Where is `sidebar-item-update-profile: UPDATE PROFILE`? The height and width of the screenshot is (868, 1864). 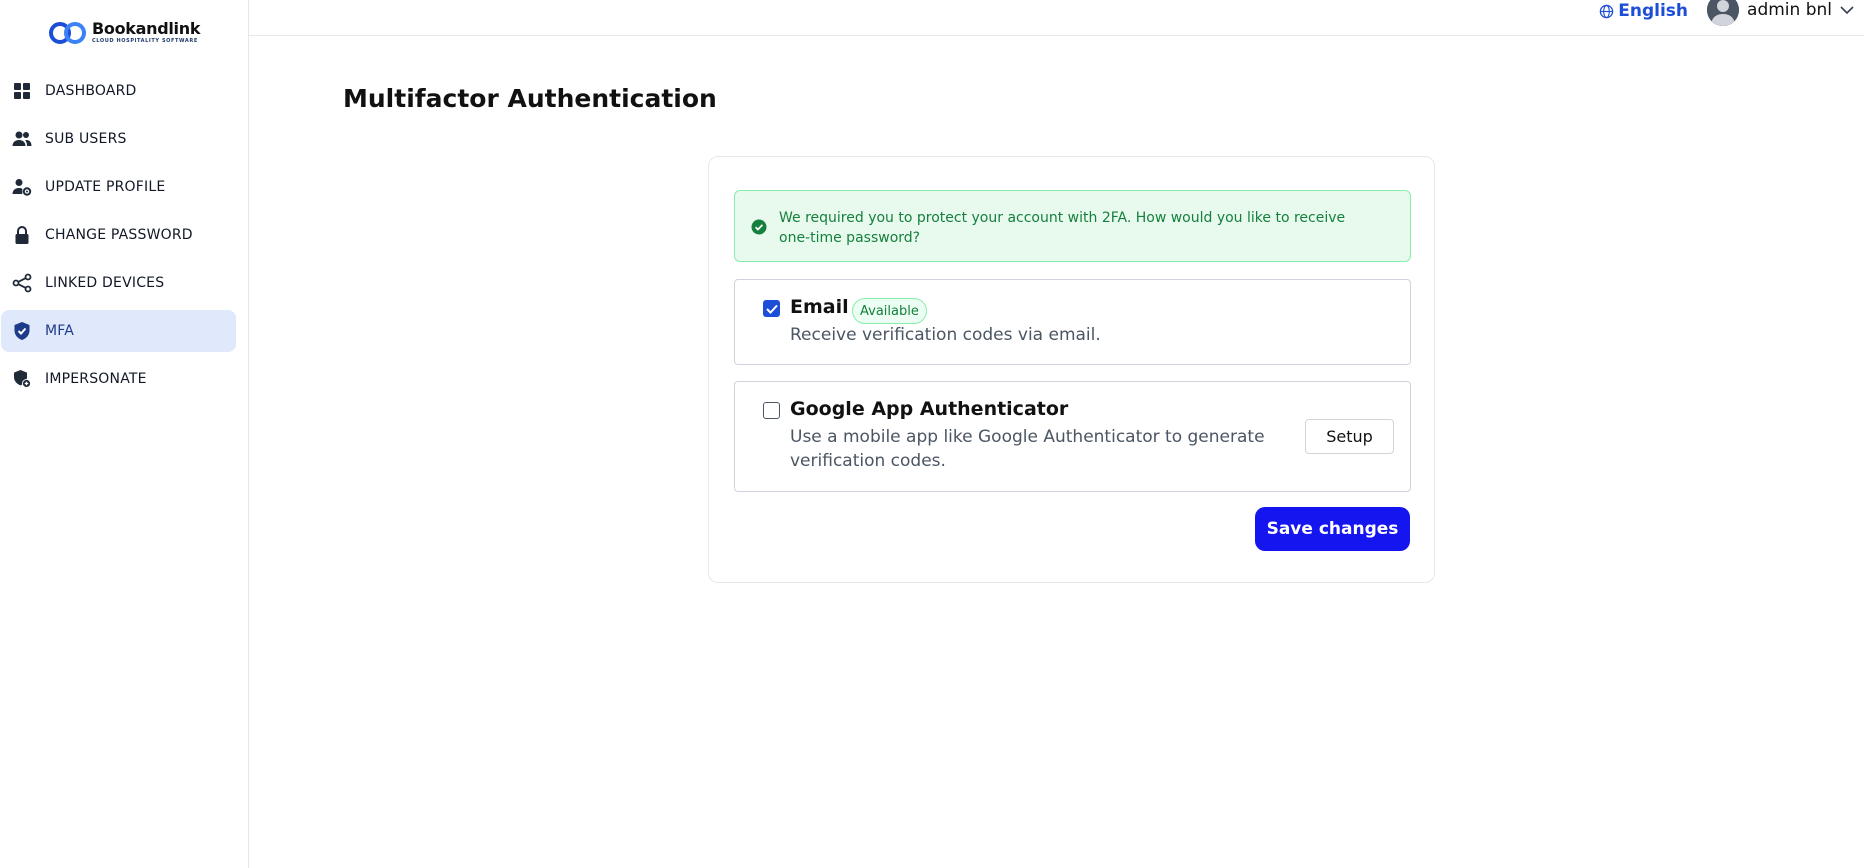 sidebar-item-update-profile: UPDATE PROFILE is located at coordinates (118, 187).